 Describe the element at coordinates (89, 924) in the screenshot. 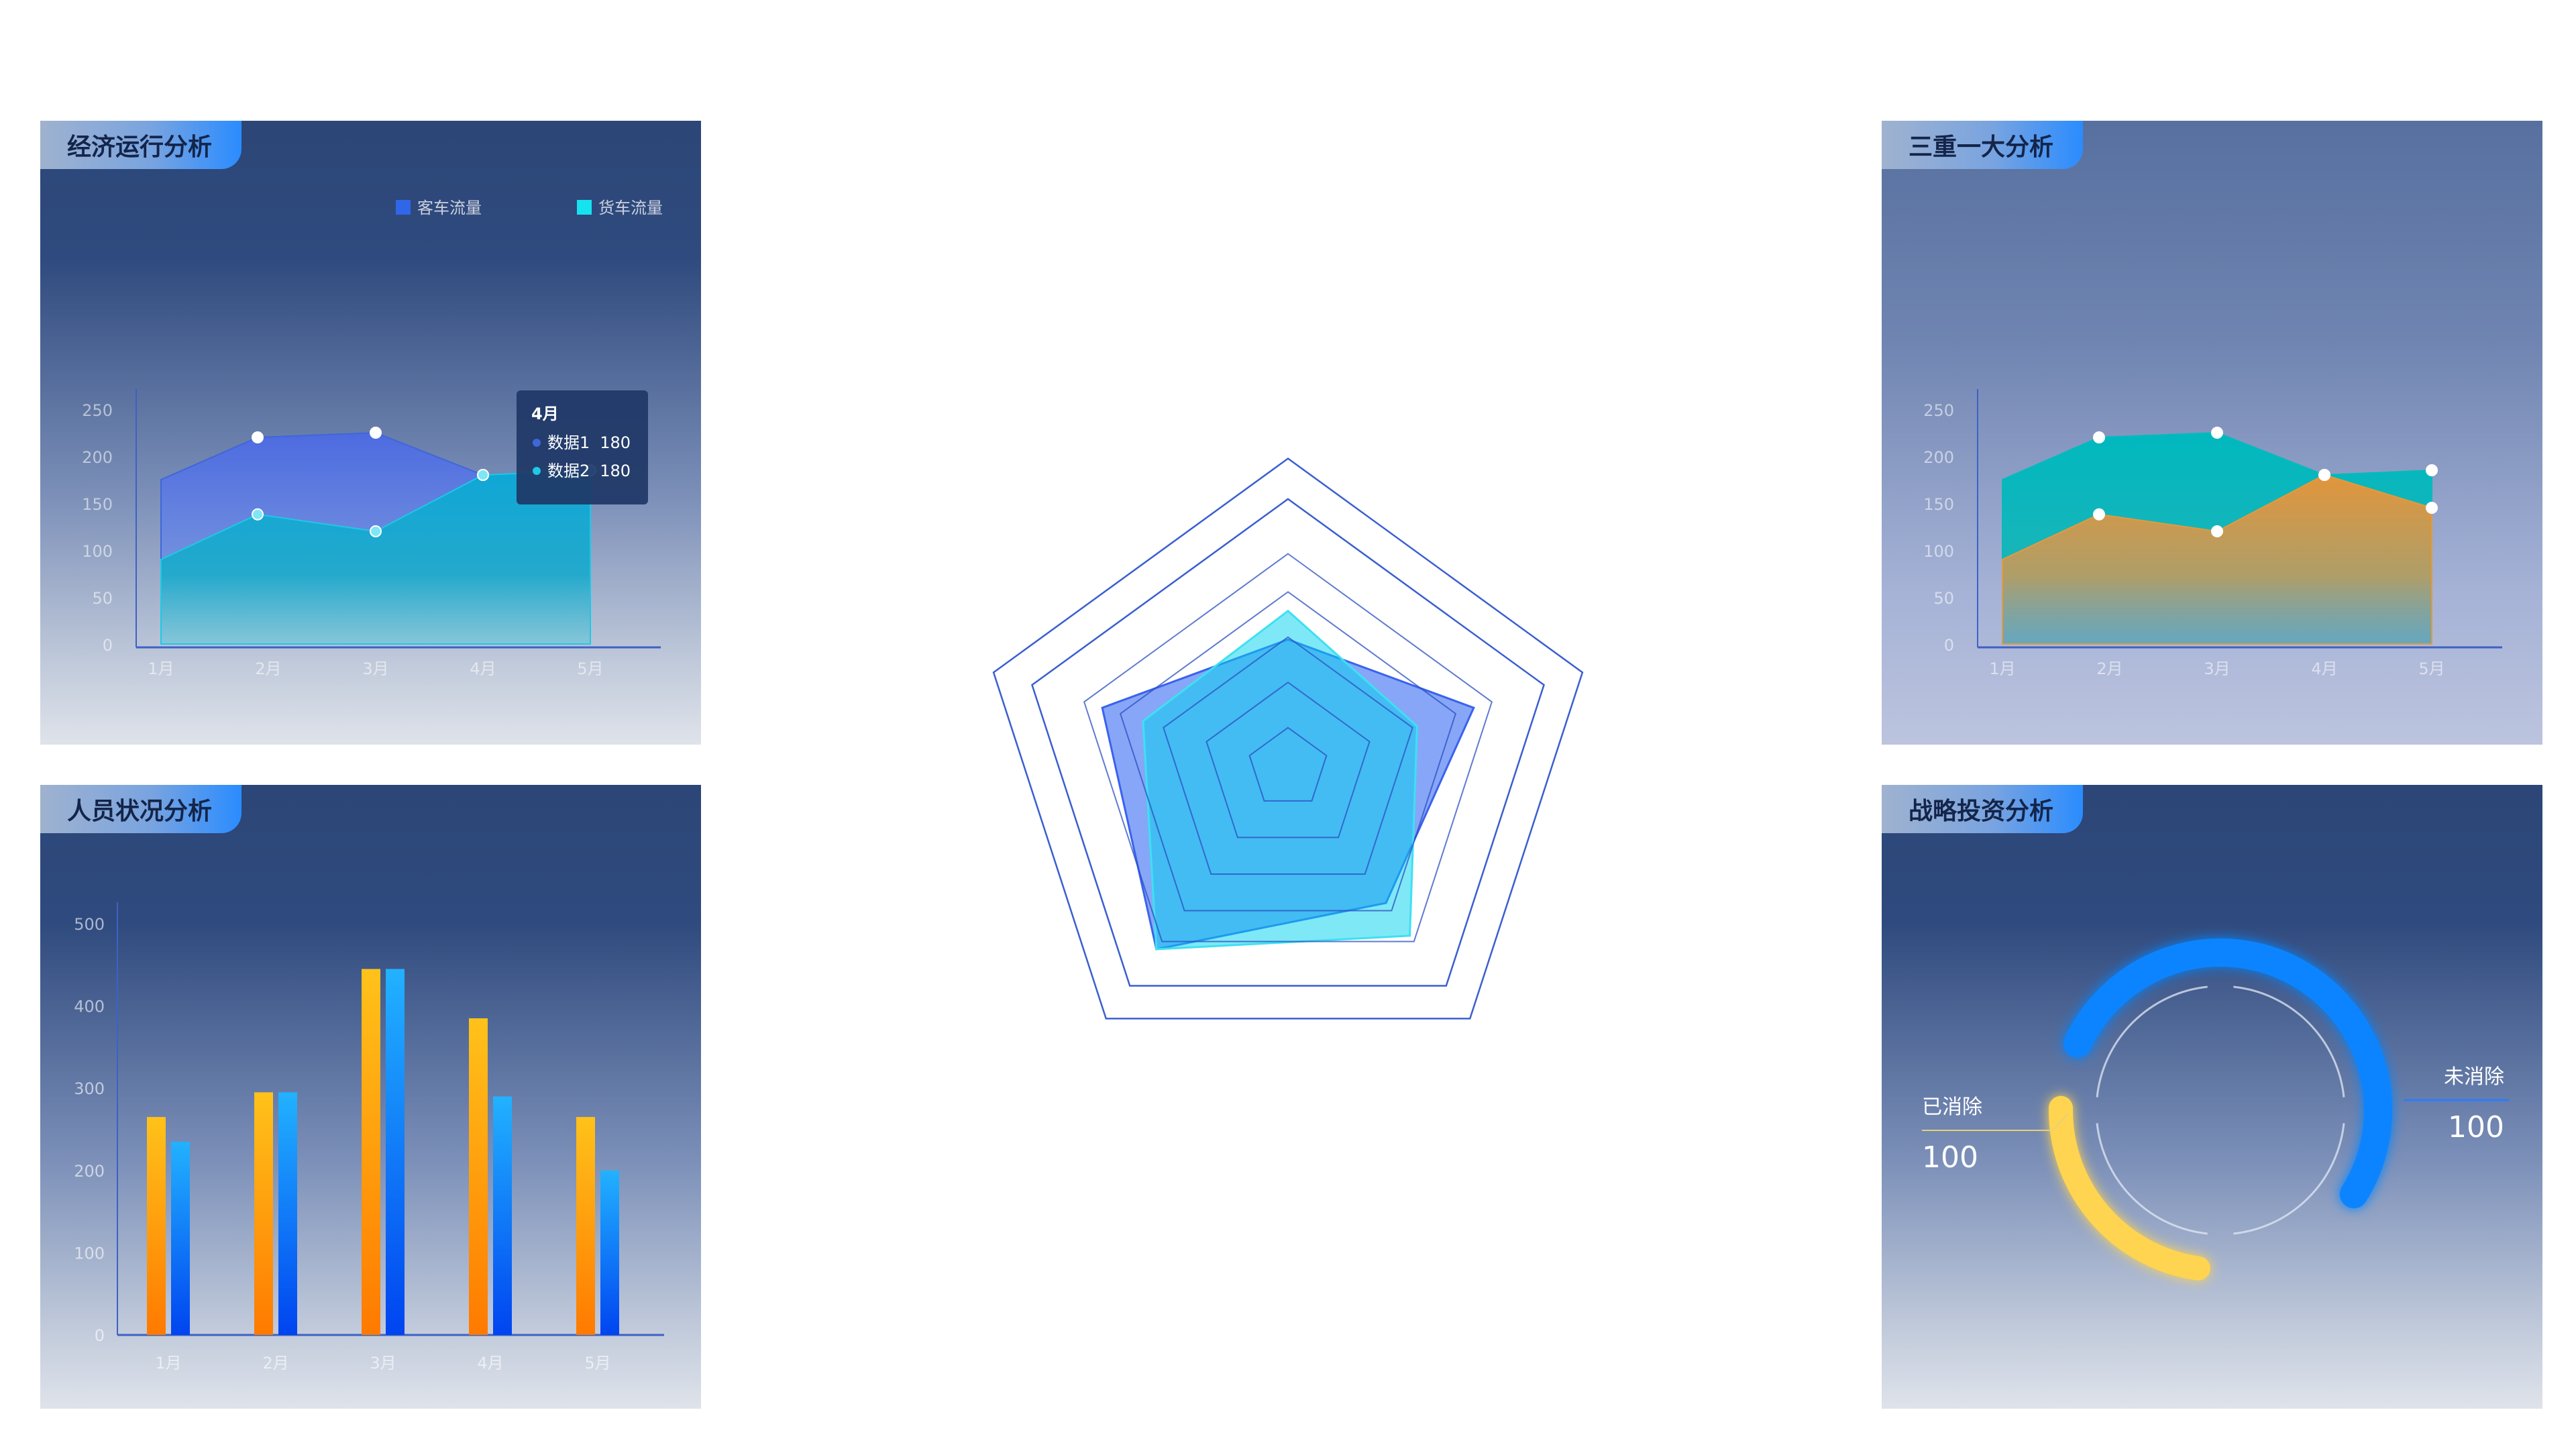

I see `y-tick-label: 500` at that location.